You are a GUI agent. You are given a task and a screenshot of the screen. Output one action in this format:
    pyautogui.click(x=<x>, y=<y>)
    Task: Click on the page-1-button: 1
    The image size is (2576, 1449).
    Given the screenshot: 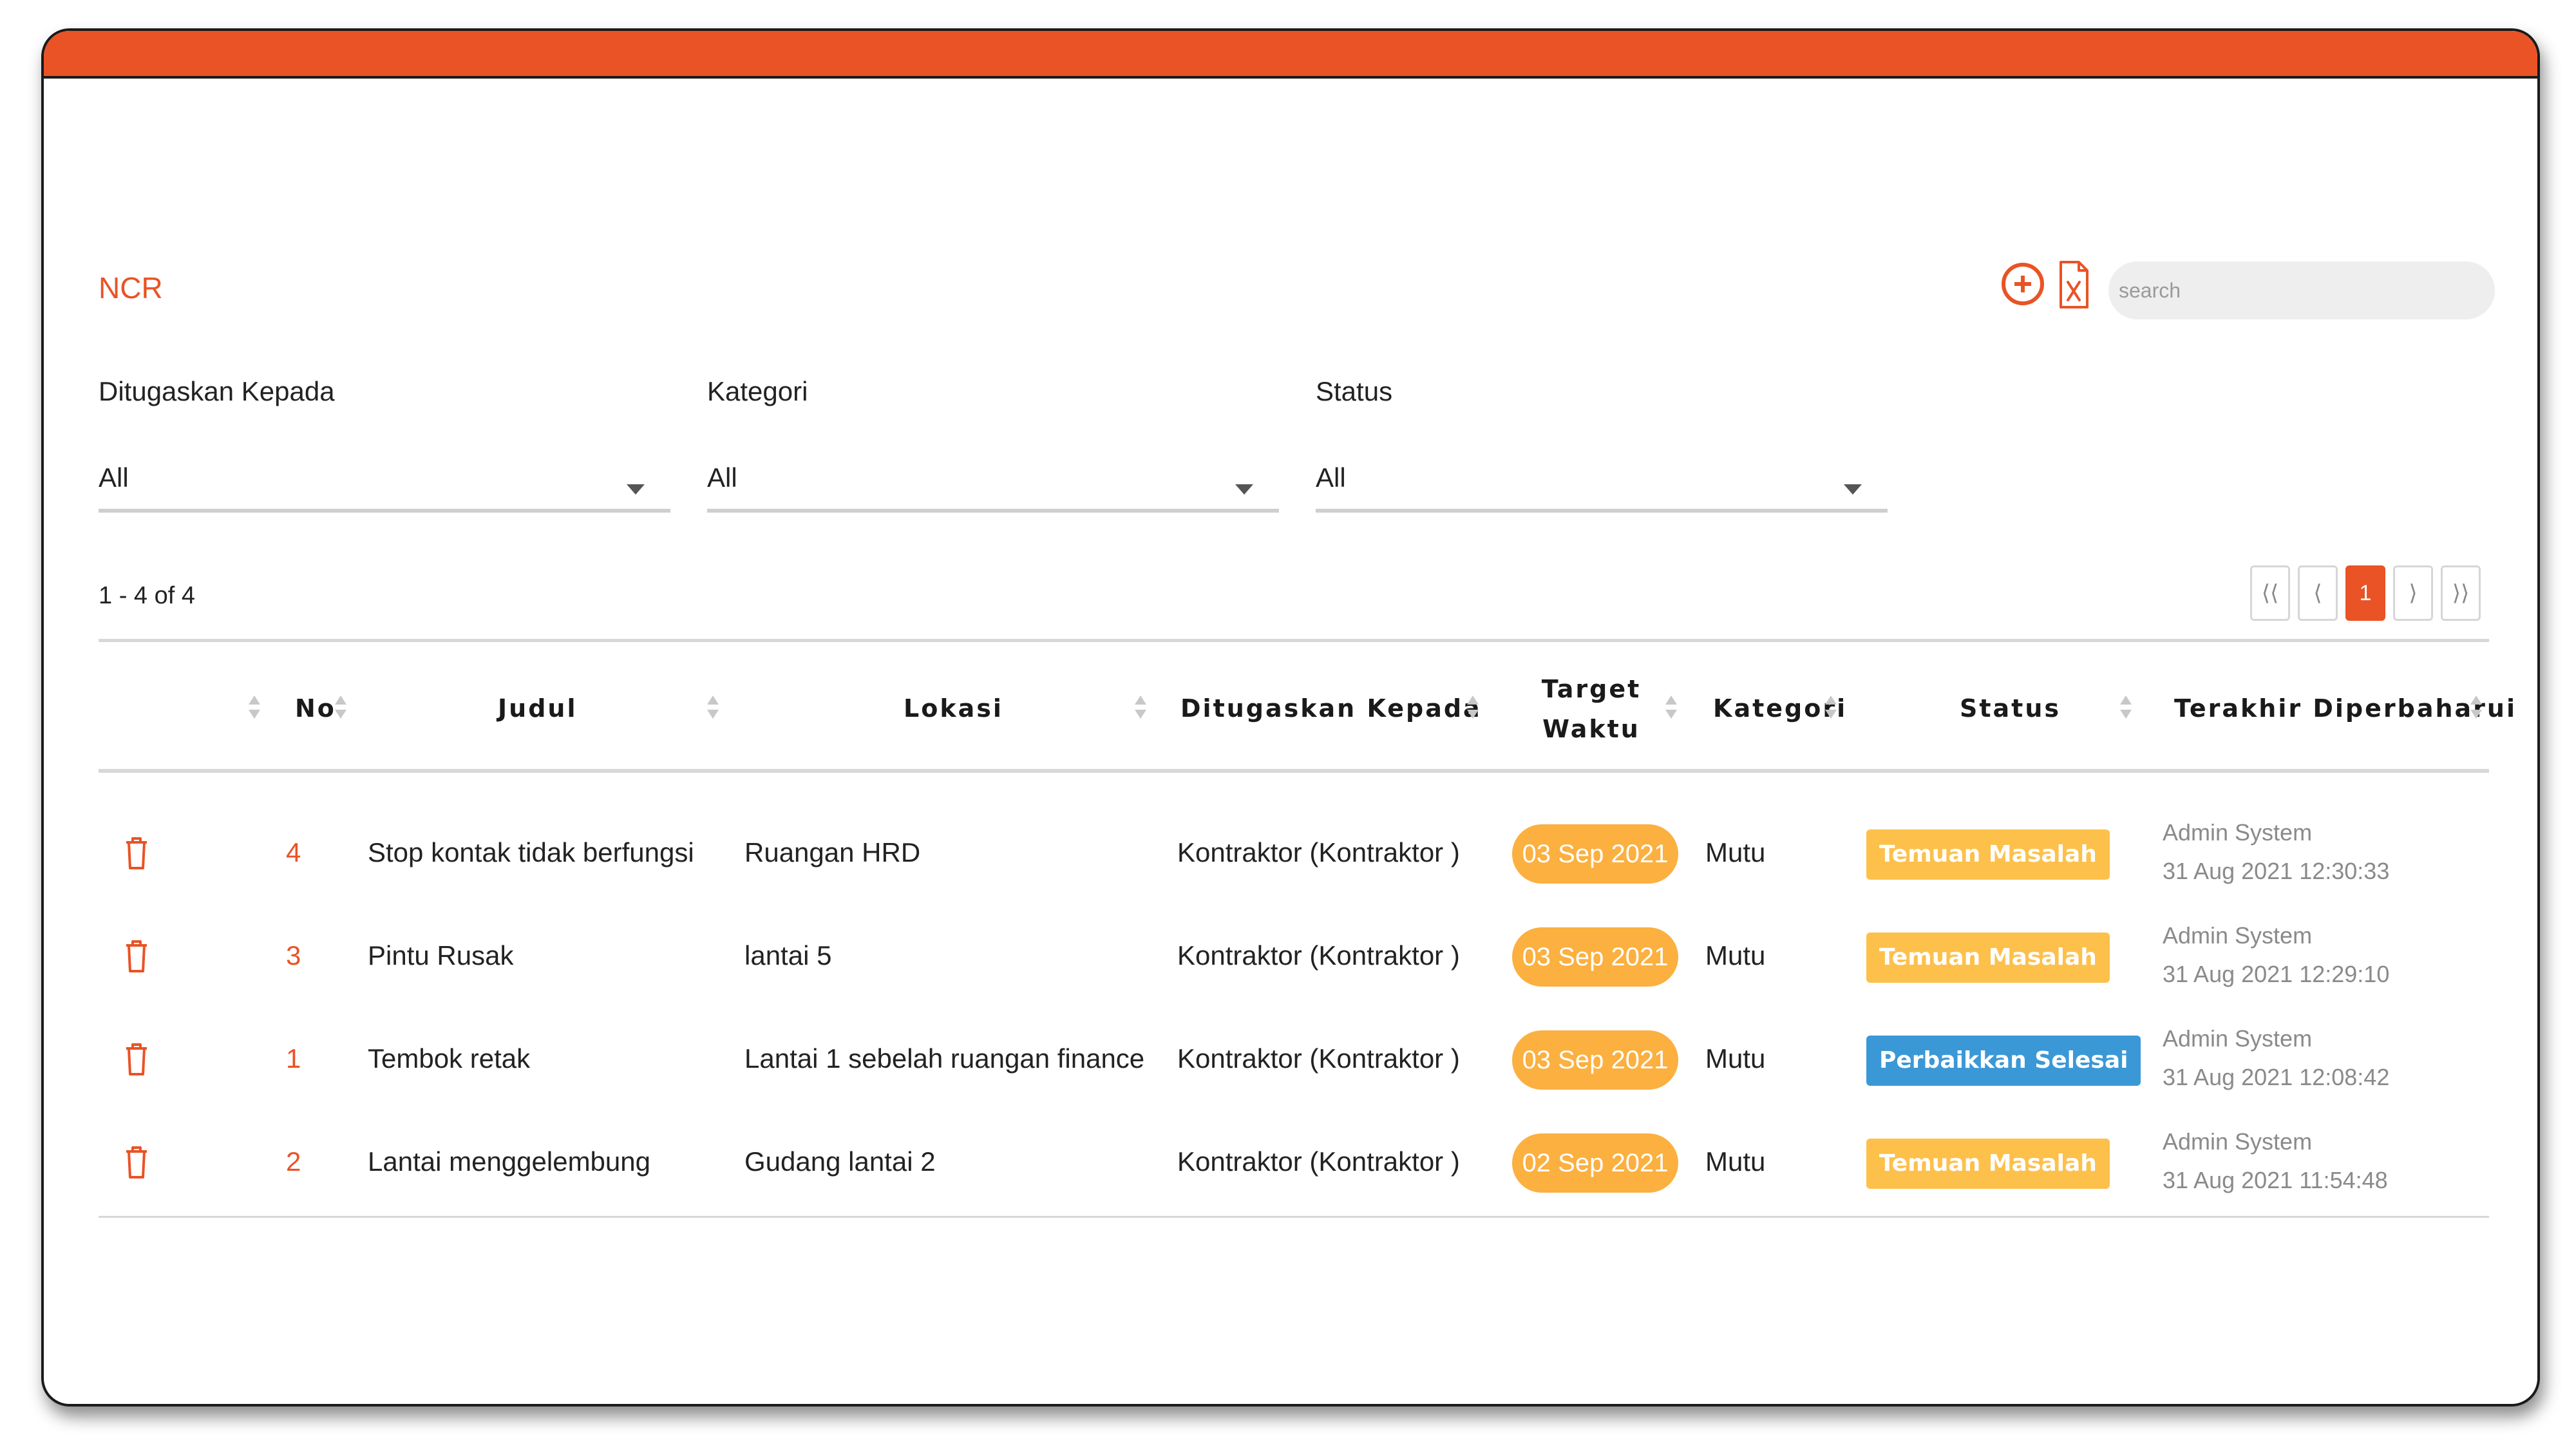 What is the action you would take?
    pyautogui.click(x=2365, y=593)
    